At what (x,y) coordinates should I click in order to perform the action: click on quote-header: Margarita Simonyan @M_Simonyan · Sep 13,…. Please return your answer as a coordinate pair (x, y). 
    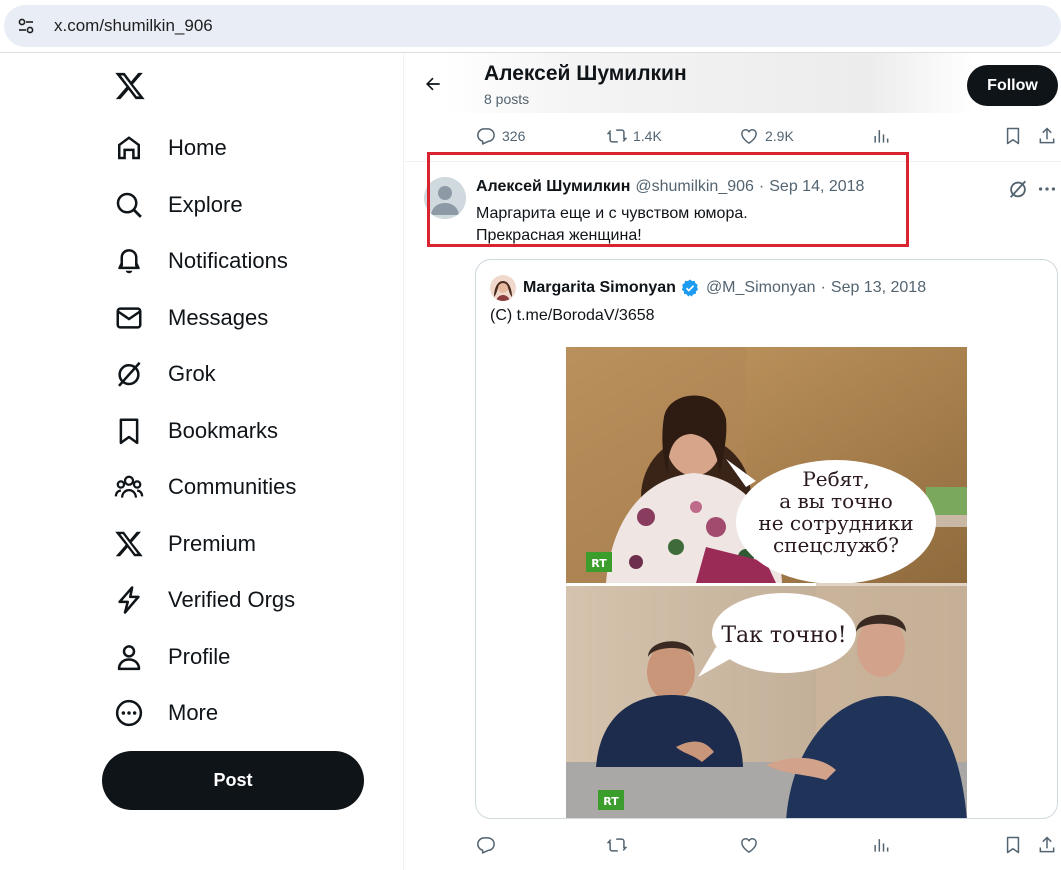
    Looking at the image, I should click on (708, 288).